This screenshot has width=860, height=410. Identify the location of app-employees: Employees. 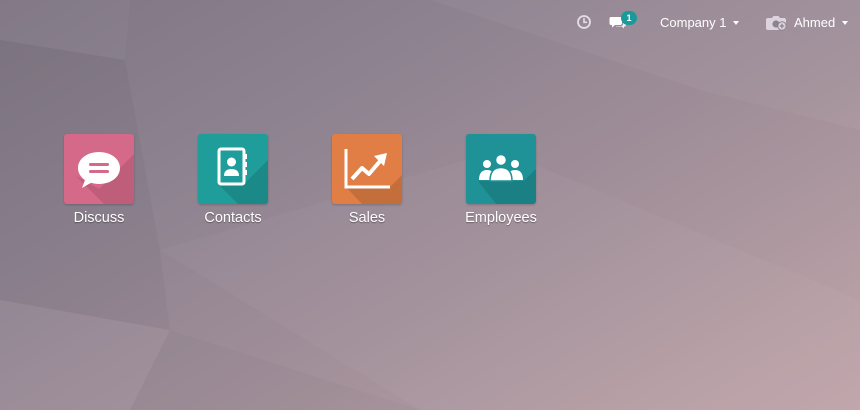
(501, 180).